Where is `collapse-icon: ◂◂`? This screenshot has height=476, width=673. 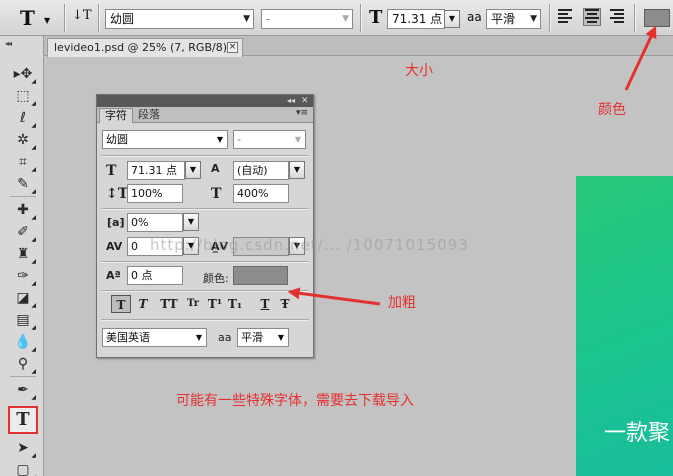
collapse-icon: ◂◂ is located at coordinates (291, 101).